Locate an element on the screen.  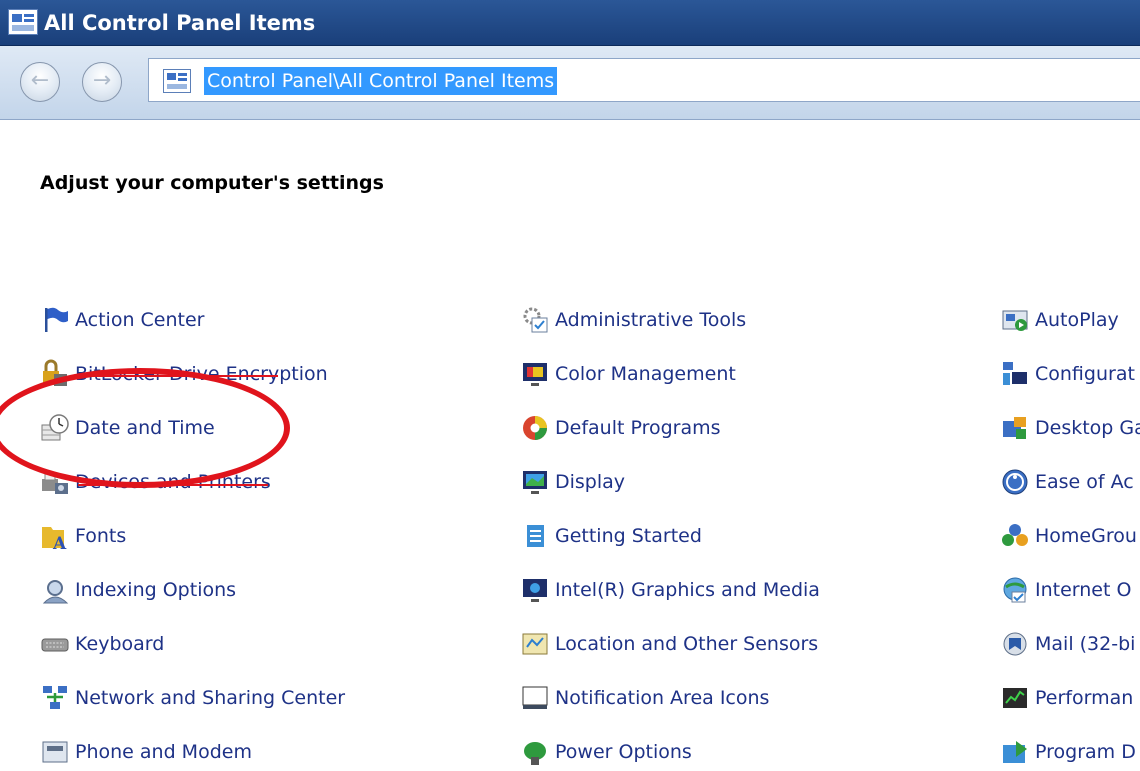
item-network-and-sharing: Network and Sharing Center is located at coordinates (192, 698).